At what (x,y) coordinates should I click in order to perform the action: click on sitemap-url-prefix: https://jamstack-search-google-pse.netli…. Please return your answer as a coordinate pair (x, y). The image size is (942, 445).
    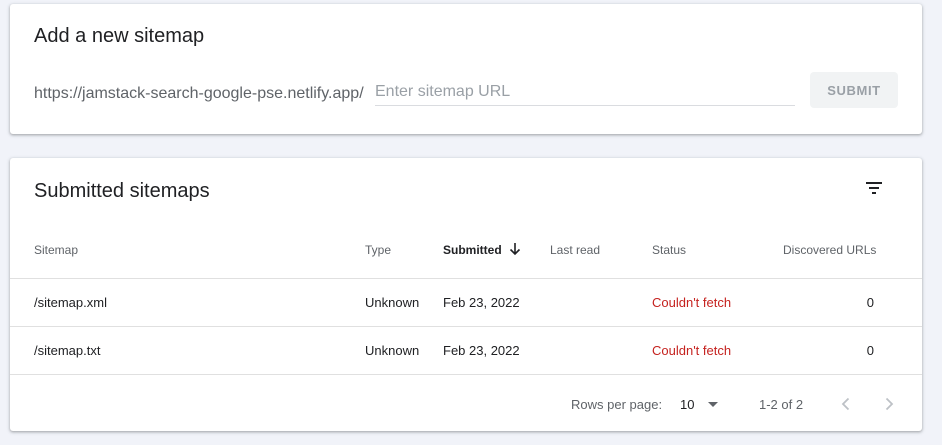
    Looking at the image, I should click on (199, 93).